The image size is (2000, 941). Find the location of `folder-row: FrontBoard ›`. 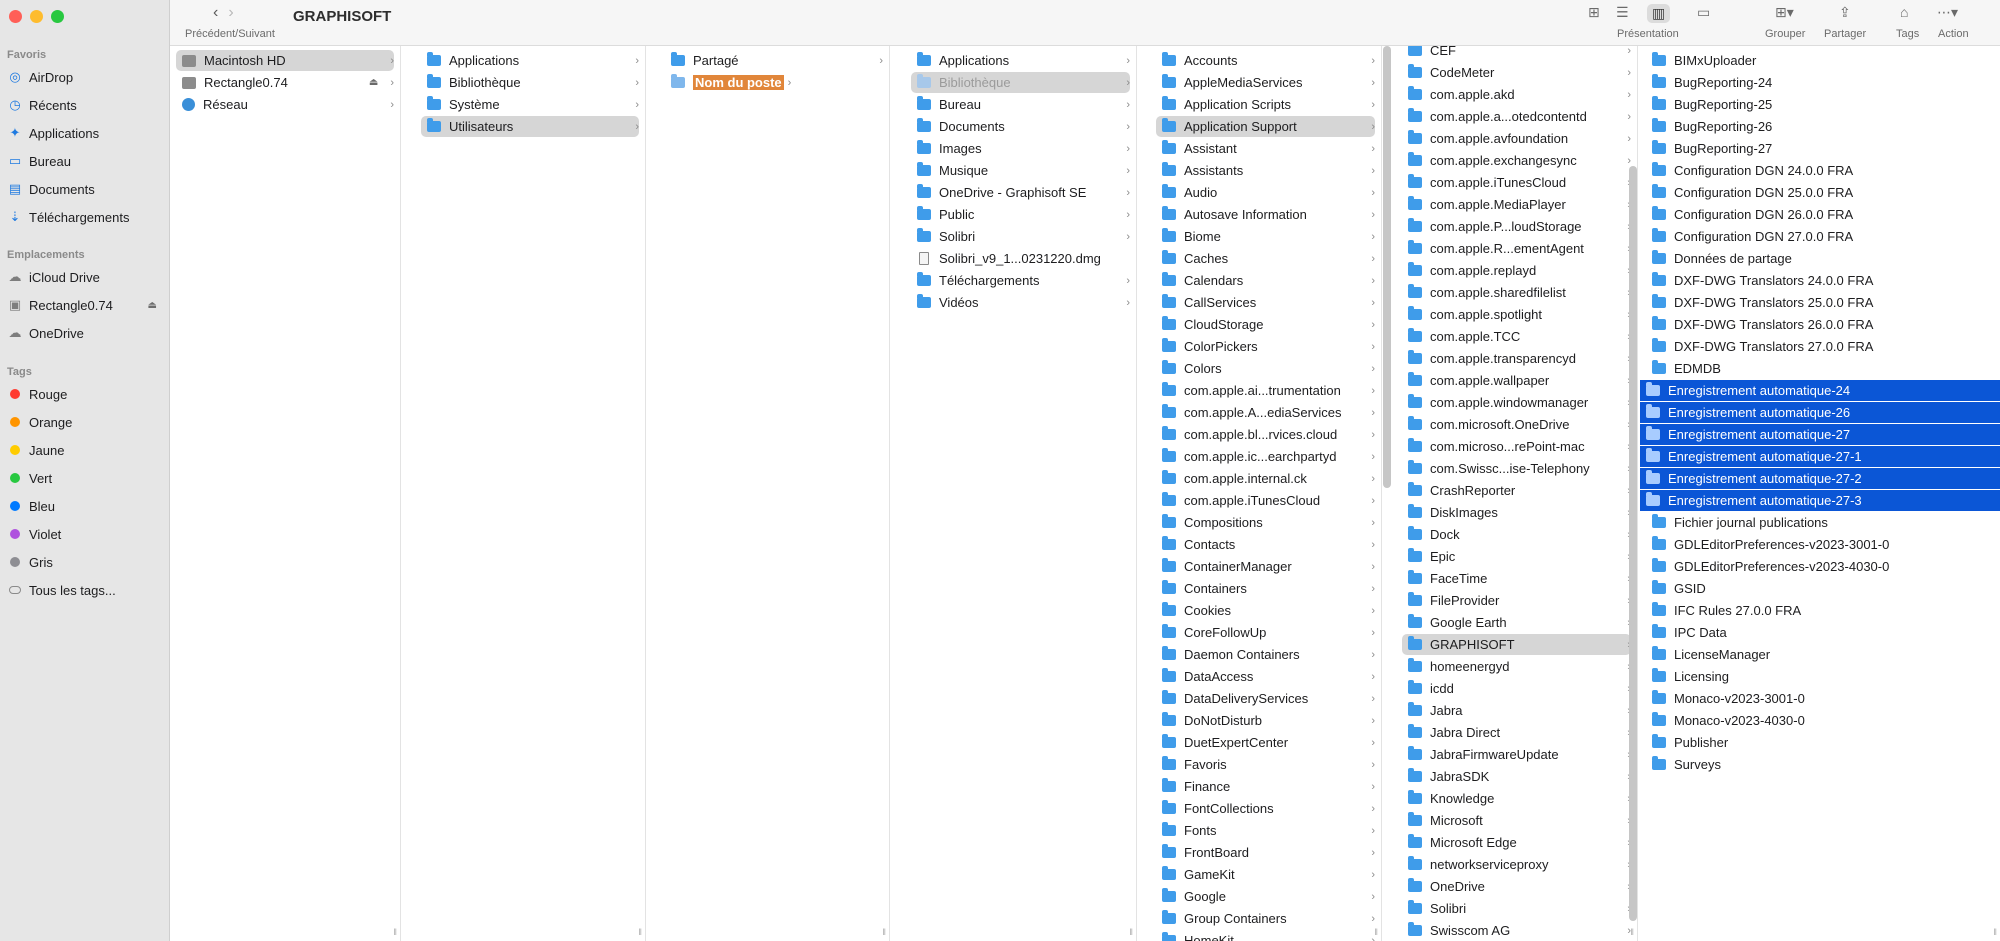

folder-row: FrontBoard › is located at coordinates (1265, 852).